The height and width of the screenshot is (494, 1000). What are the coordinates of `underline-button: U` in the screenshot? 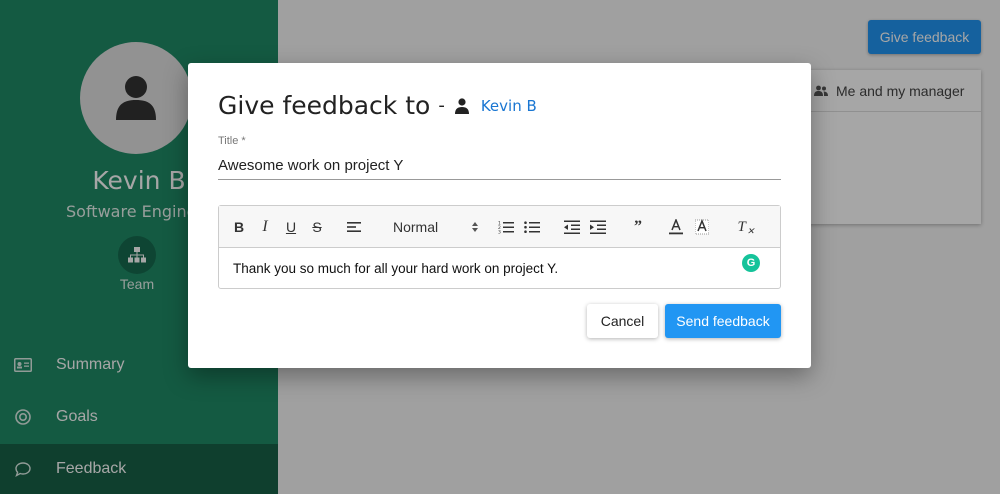 It's located at (291, 227).